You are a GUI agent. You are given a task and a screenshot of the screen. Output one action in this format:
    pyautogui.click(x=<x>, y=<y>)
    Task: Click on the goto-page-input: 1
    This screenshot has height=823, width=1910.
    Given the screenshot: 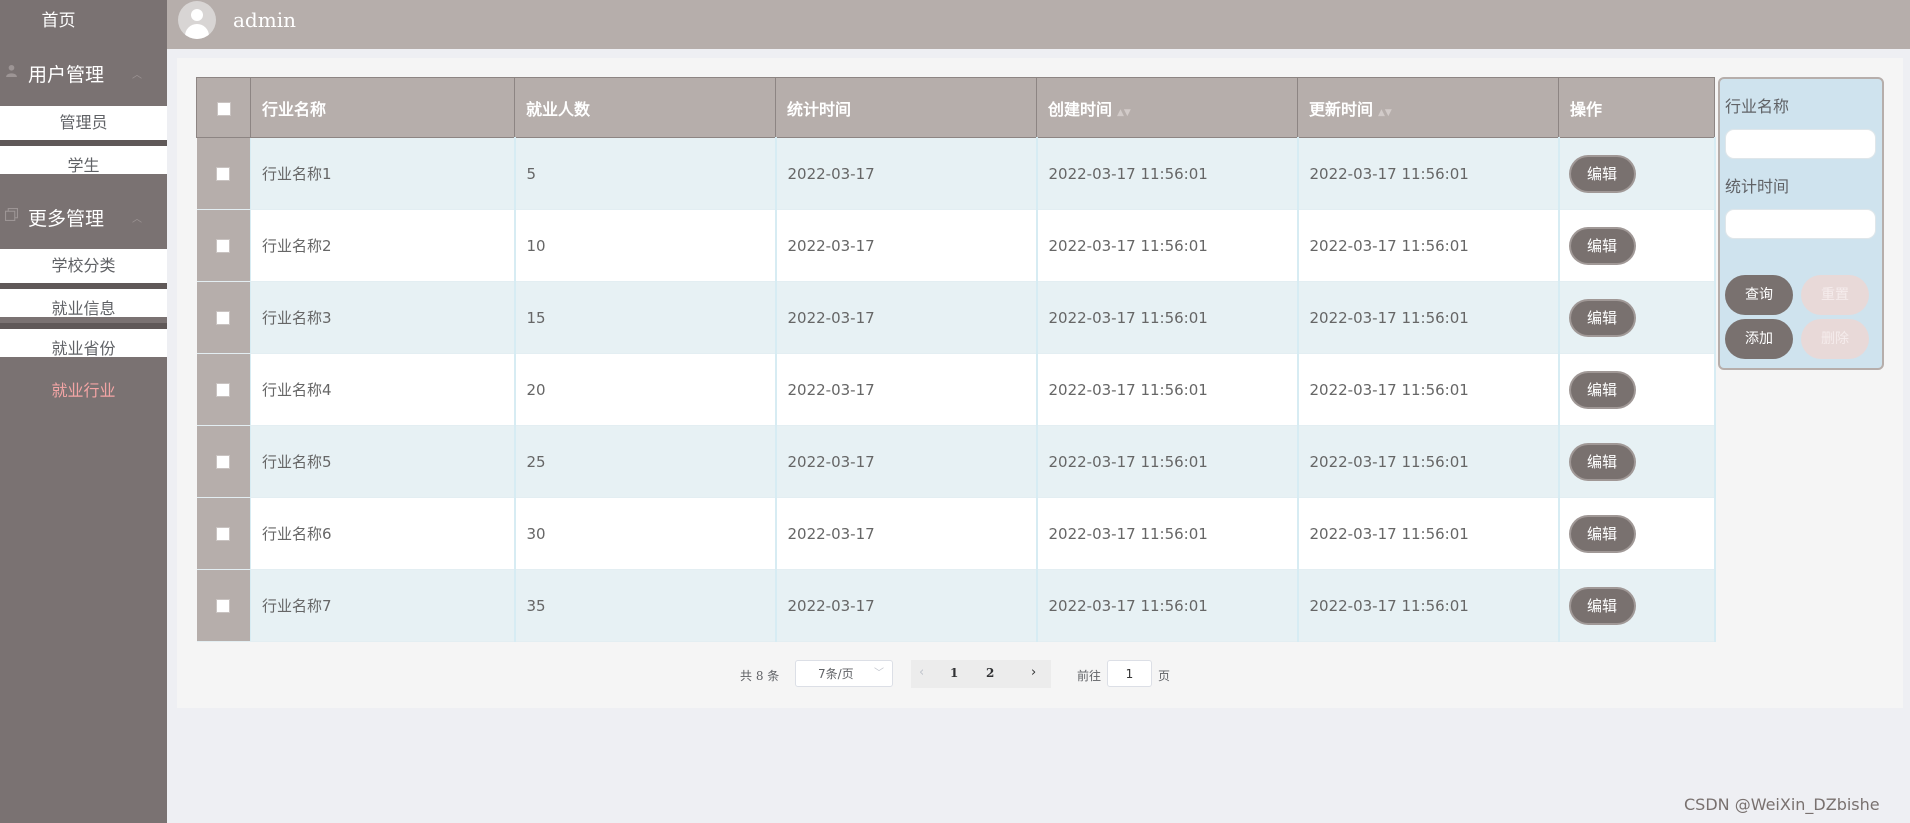 What is the action you would take?
    pyautogui.click(x=1129, y=673)
    